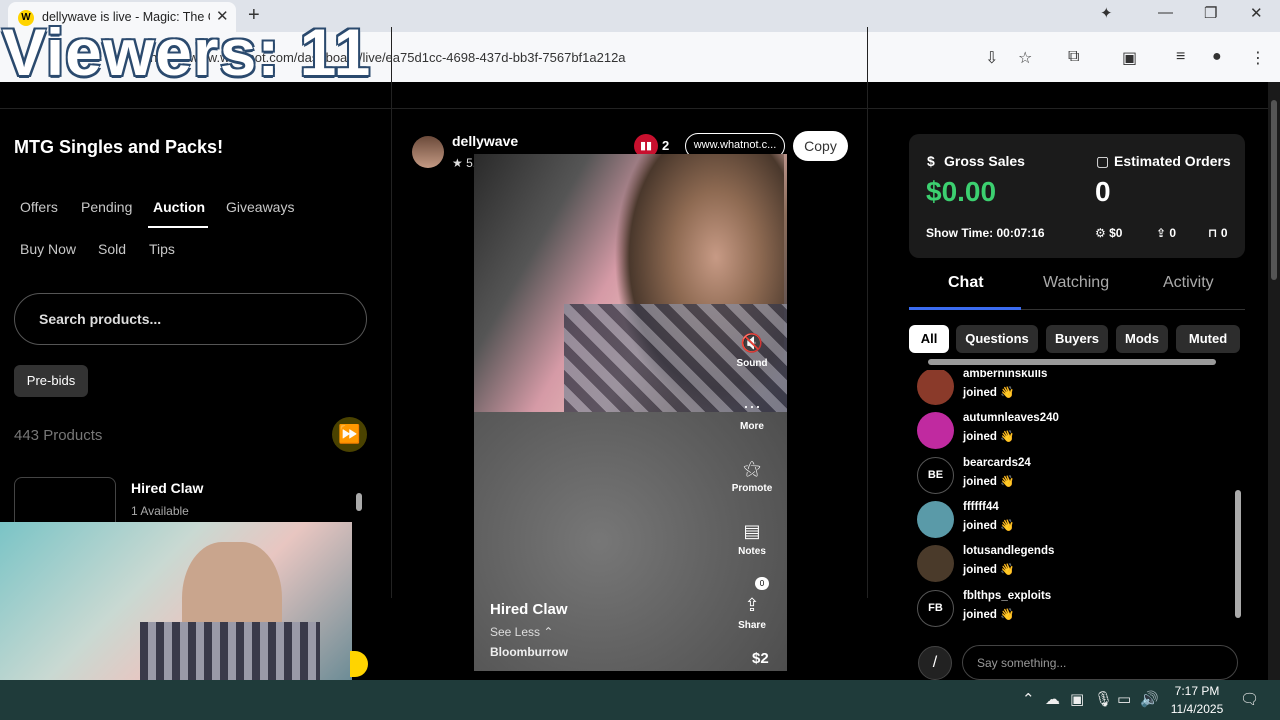 The image size is (1280, 720). I want to click on notifications-icon: 🗨, so click(1249, 699).